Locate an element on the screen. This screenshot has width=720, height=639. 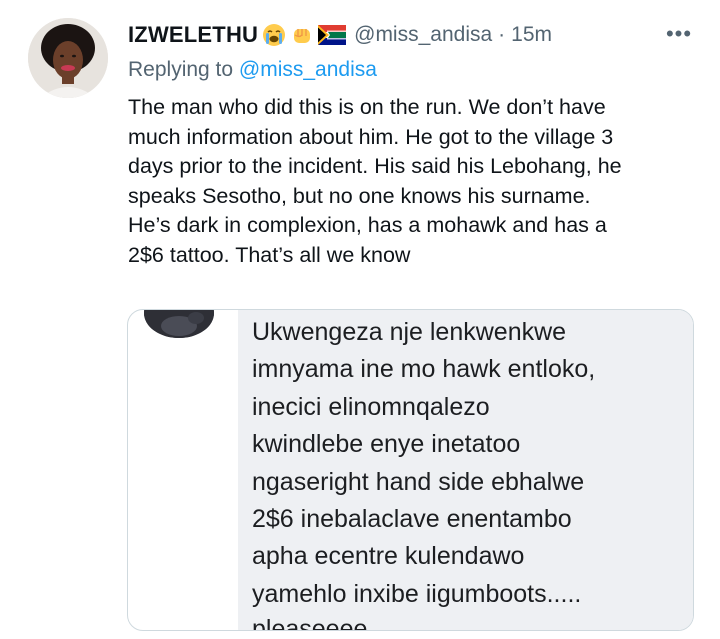
replying-to-label: Replying to is located at coordinates (181, 69).